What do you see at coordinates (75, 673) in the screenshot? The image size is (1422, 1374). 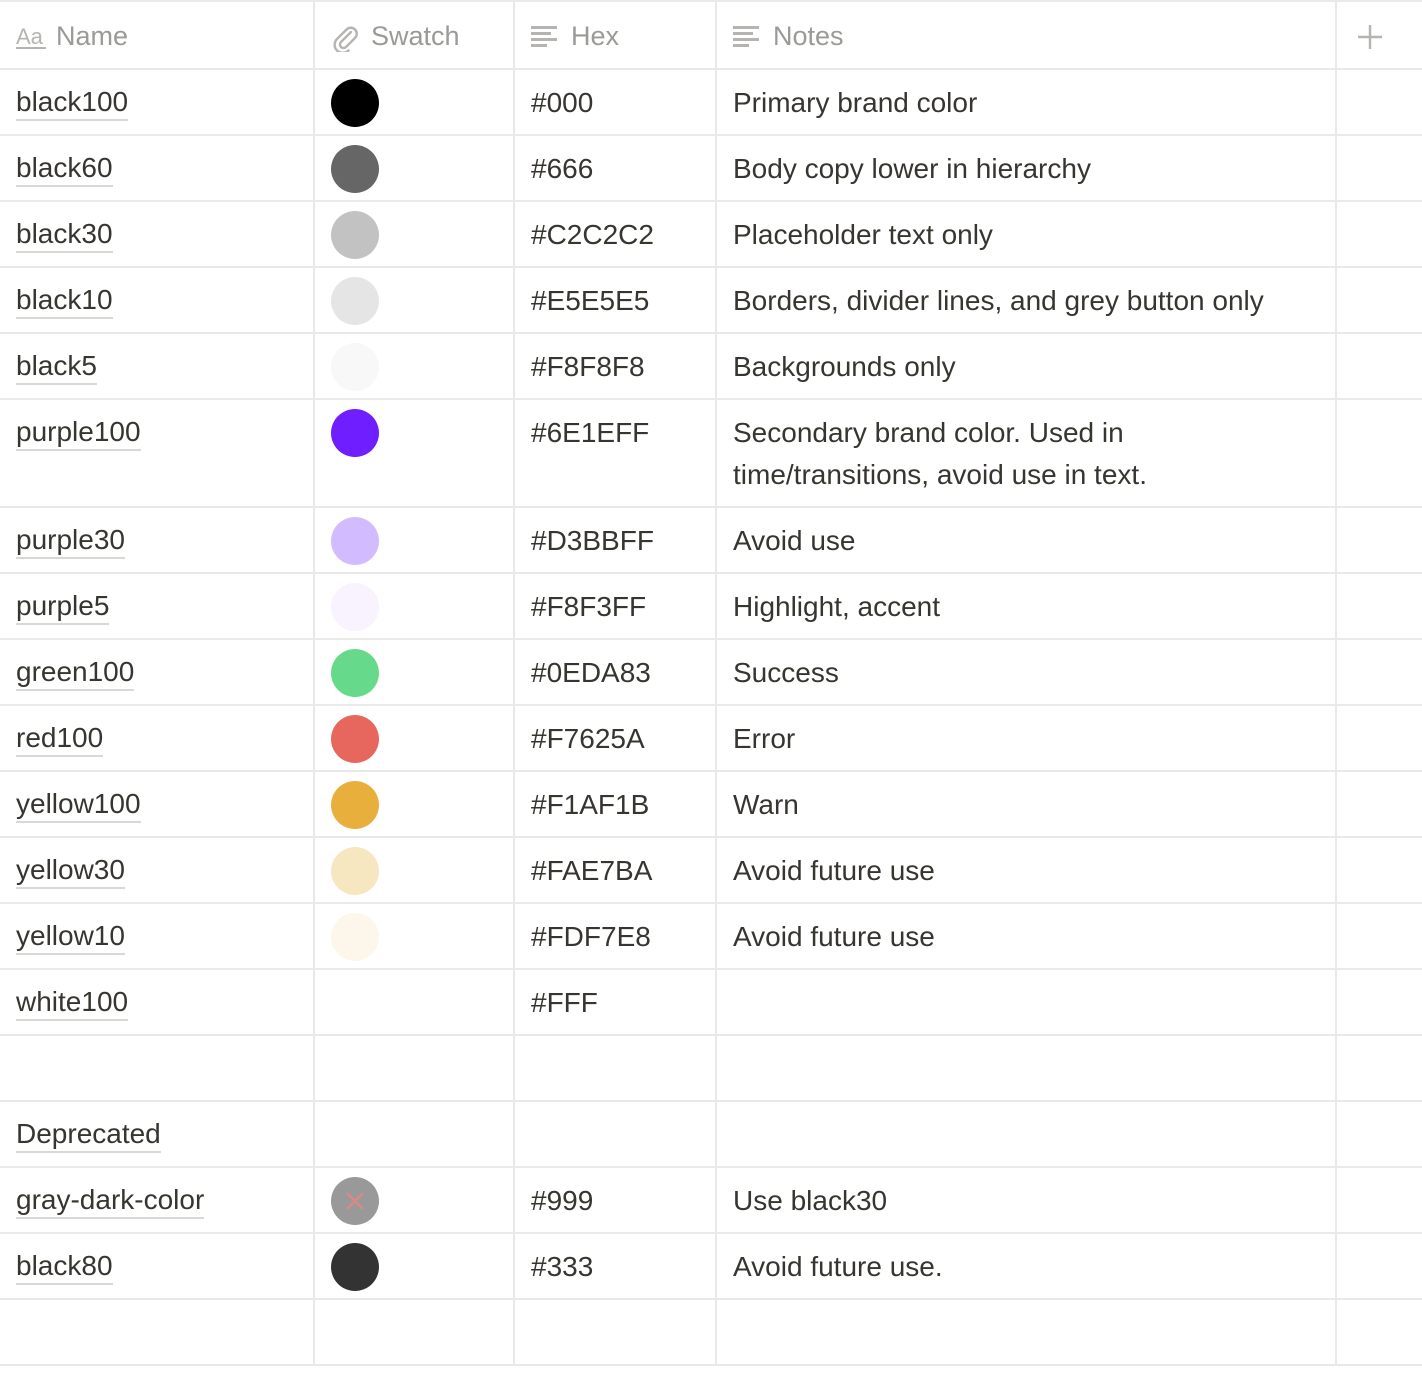 I see `row-name: green100` at bounding box center [75, 673].